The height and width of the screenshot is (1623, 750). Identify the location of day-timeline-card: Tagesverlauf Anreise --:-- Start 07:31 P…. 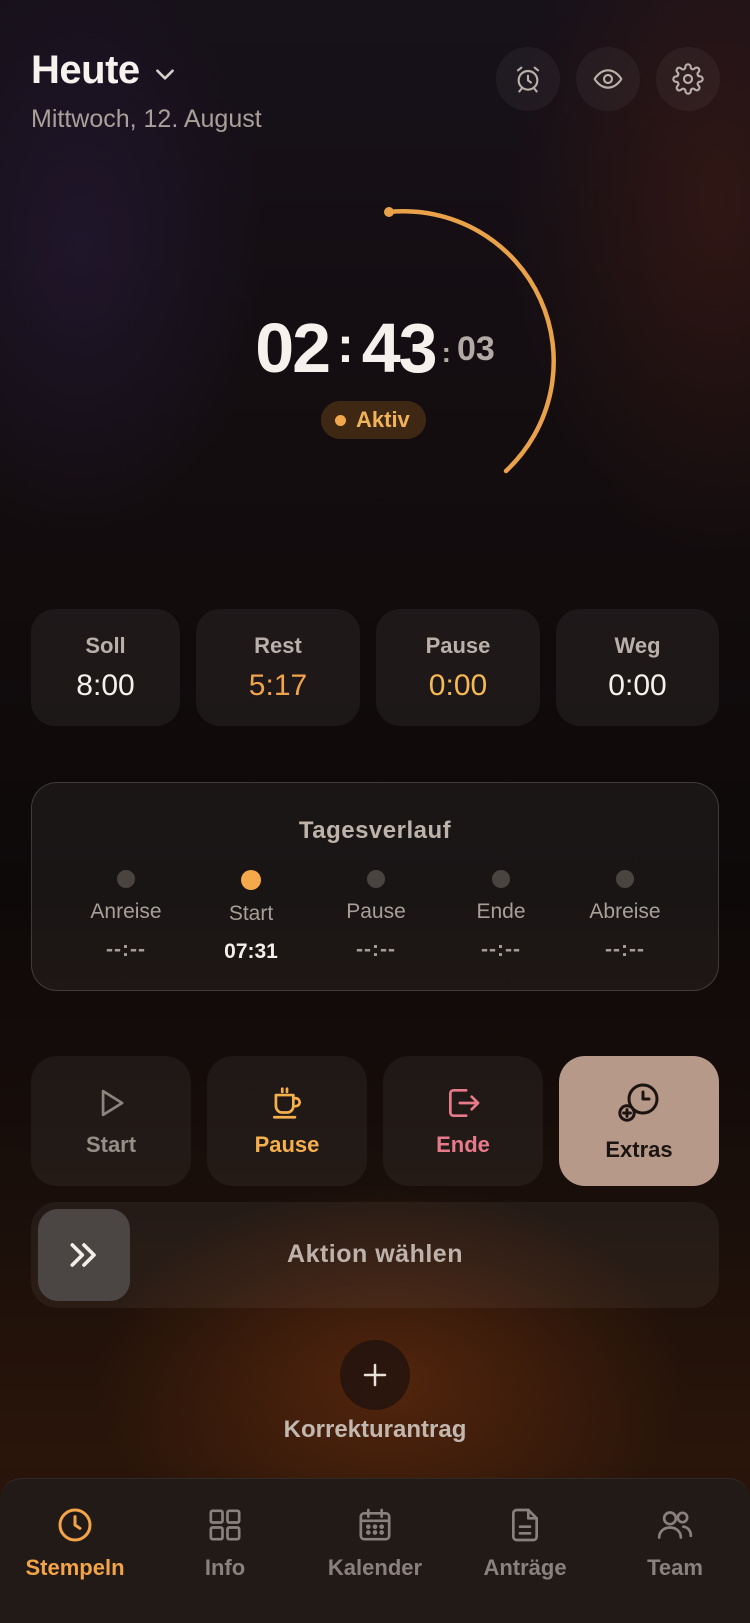
(375, 886).